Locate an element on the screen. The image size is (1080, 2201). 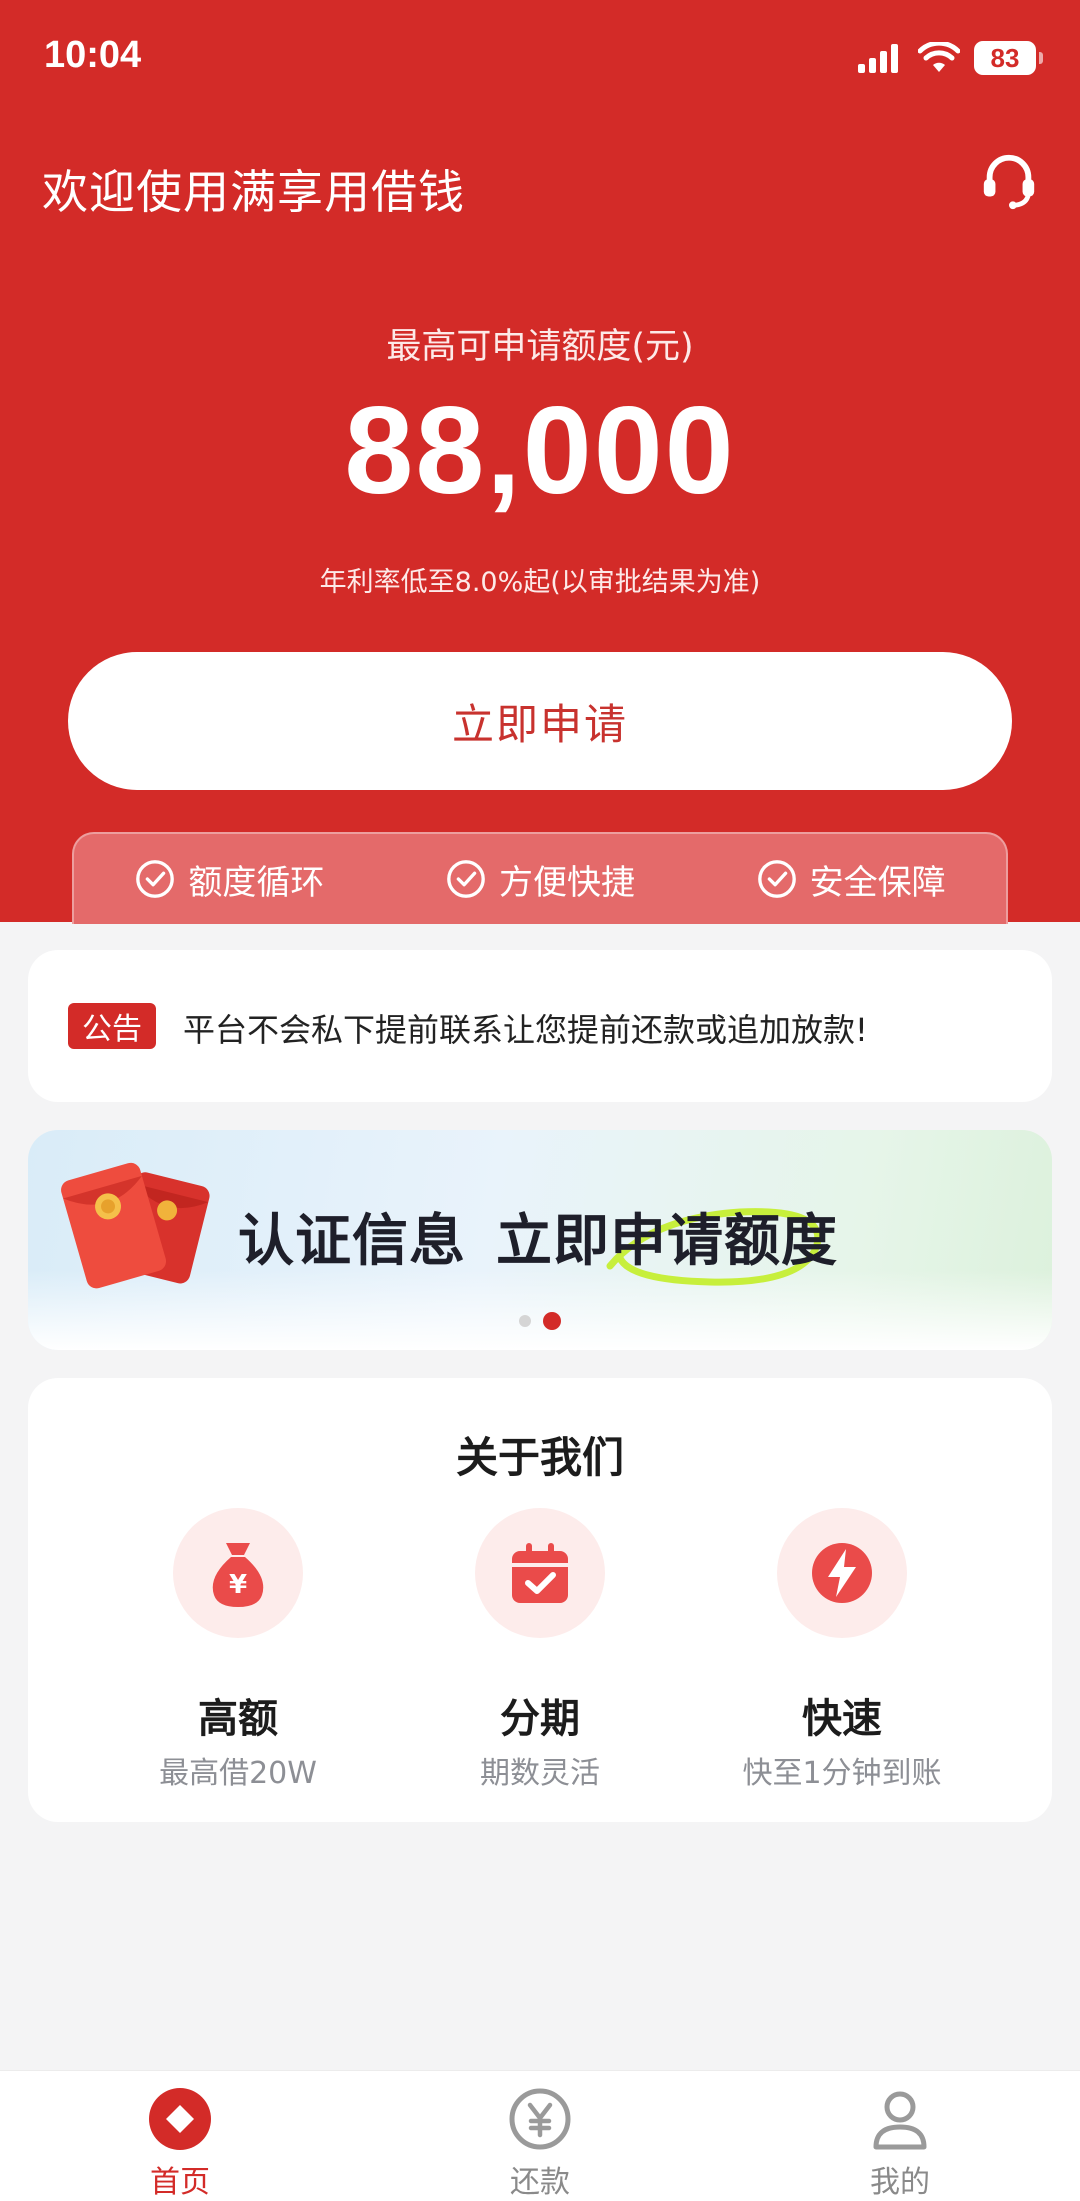
lightning-icon is located at coordinates (842, 1573).